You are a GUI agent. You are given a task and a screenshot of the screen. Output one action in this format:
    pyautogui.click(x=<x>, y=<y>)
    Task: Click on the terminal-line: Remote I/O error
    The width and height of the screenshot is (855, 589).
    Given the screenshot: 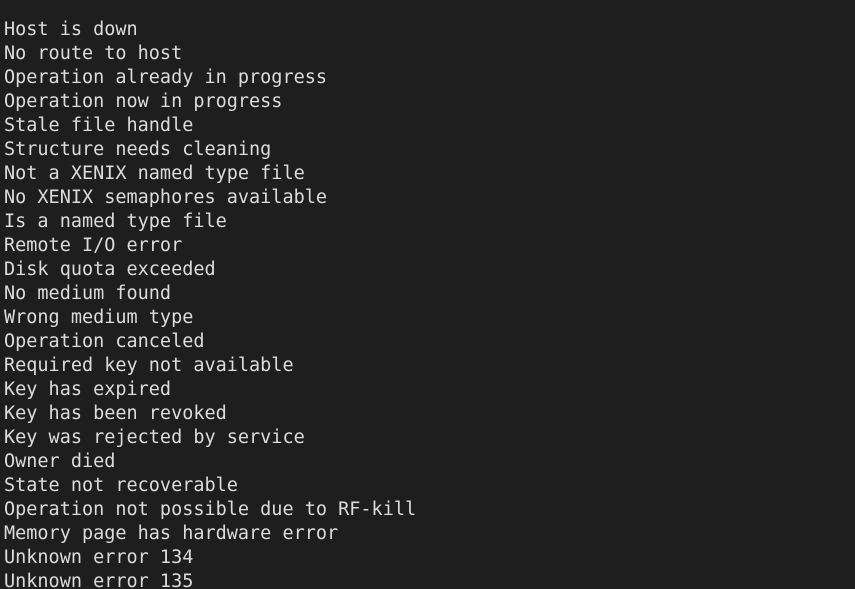 What is the action you would take?
    pyautogui.click(x=93, y=245)
    